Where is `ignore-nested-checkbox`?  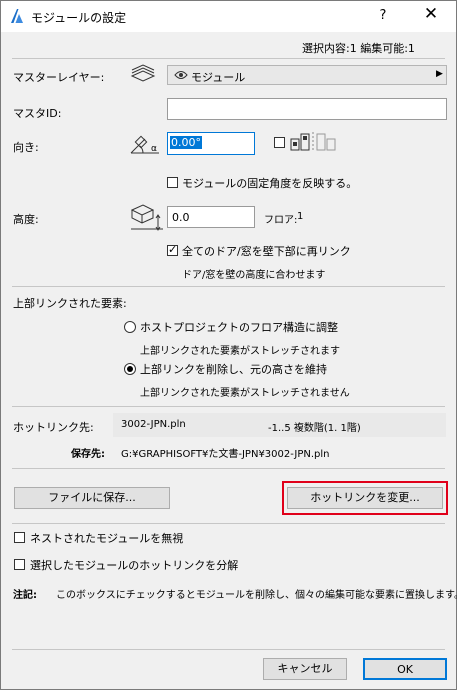 ignore-nested-checkbox is located at coordinates (19, 537).